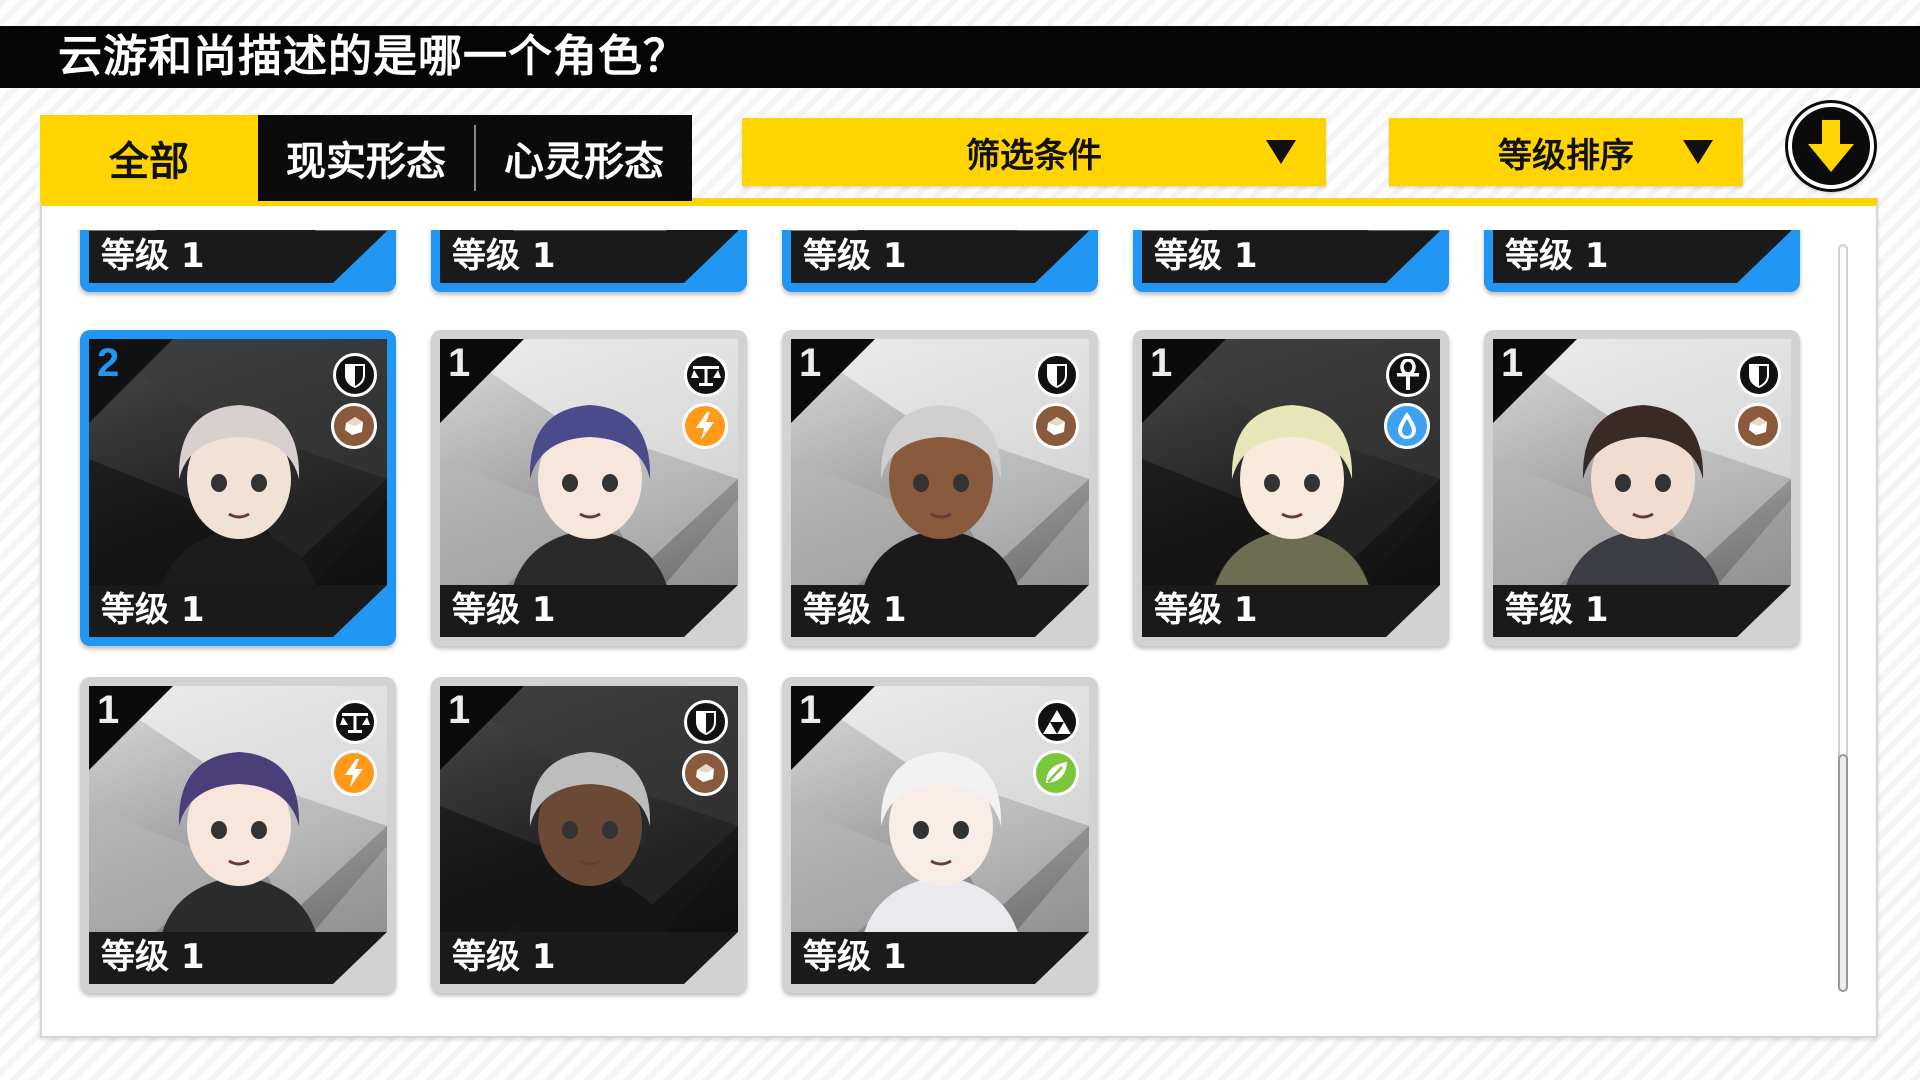 The width and height of the screenshot is (1920, 1080). What do you see at coordinates (108, 363) in the screenshot?
I see `rarity-number: 2` at bounding box center [108, 363].